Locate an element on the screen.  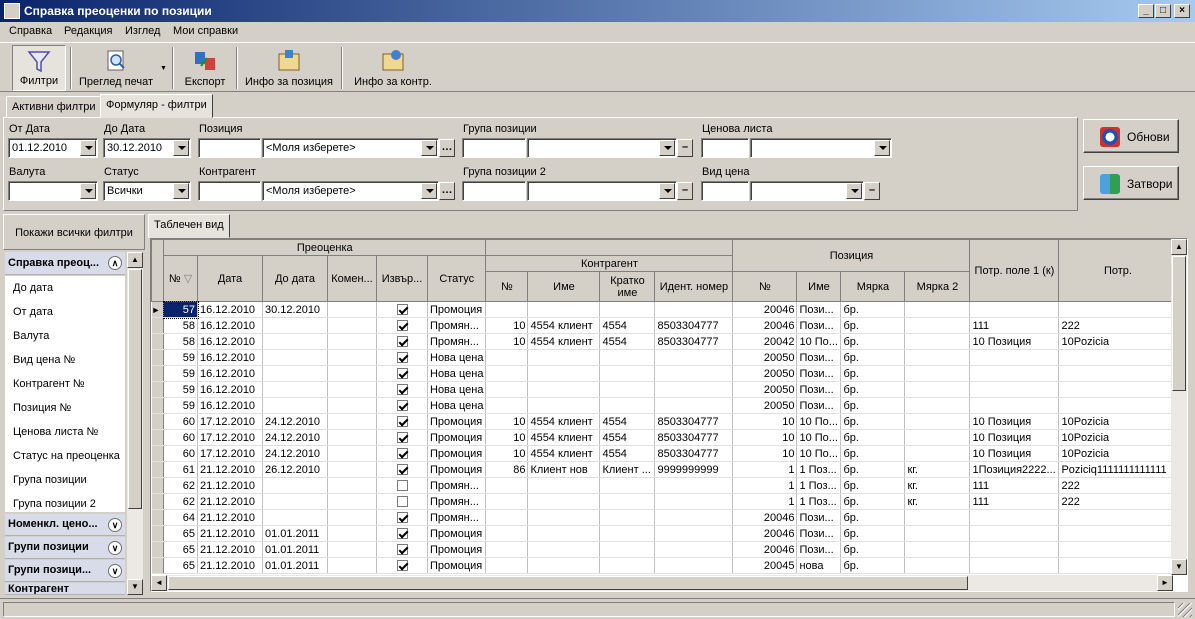
cell-e1: 111 is located at coordinates (1014, 501).